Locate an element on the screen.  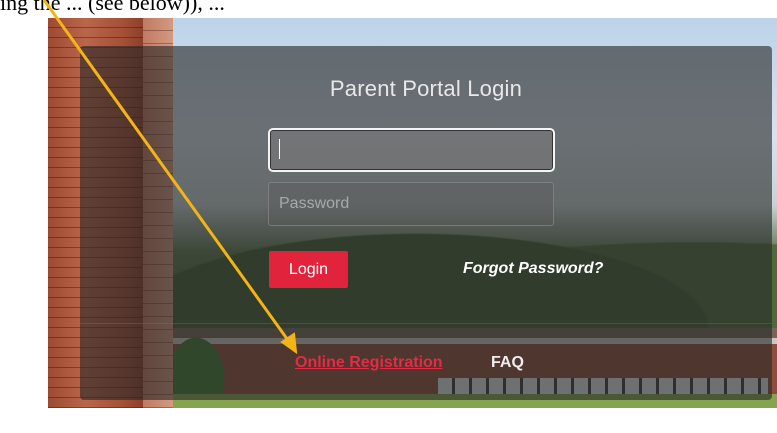
text-caret is located at coordinates (279, 149).